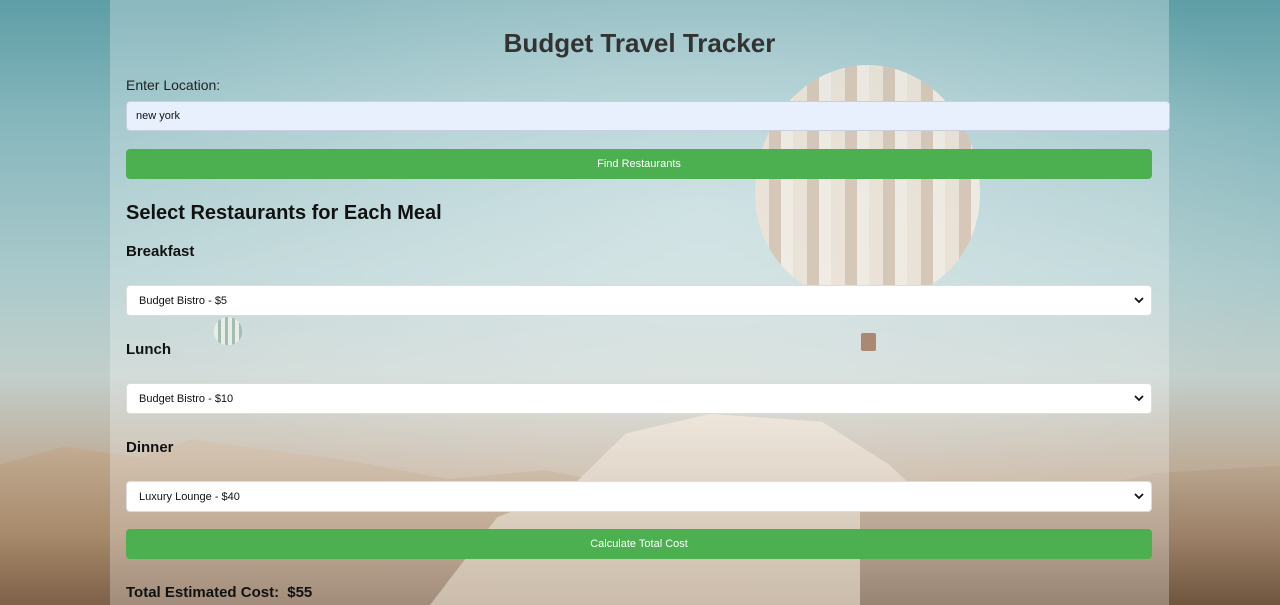 Image resolution: width=1280 pixels, height=605 pixels. Describe the element at coordinates (183, 301) in the screenshot. I see `breakfast-select-value: Budget Bistro - $5` at that location.